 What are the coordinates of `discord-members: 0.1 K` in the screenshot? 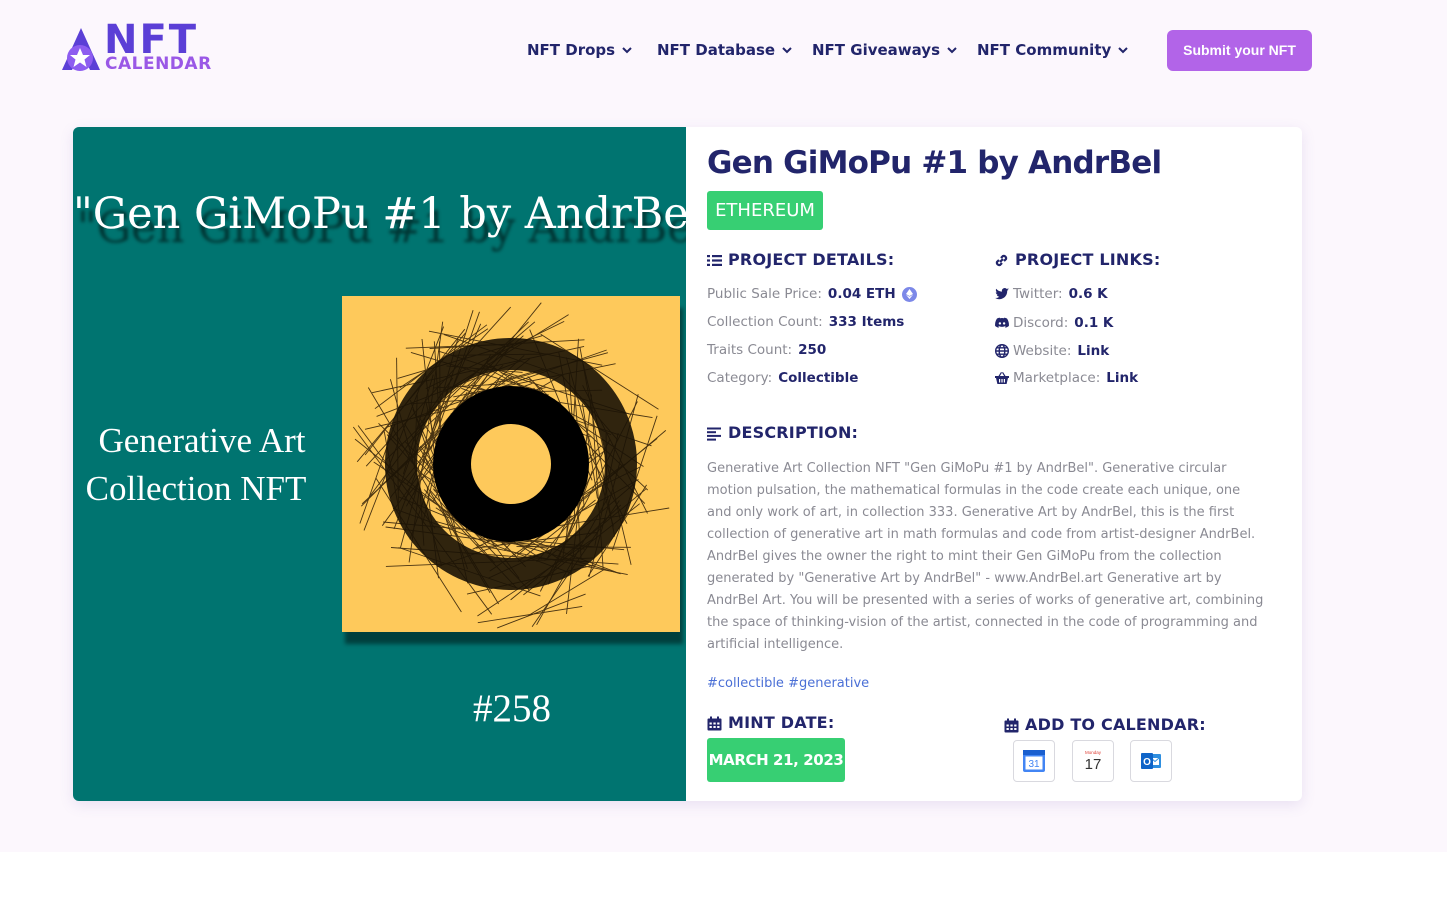 It's located at (1094, 323).